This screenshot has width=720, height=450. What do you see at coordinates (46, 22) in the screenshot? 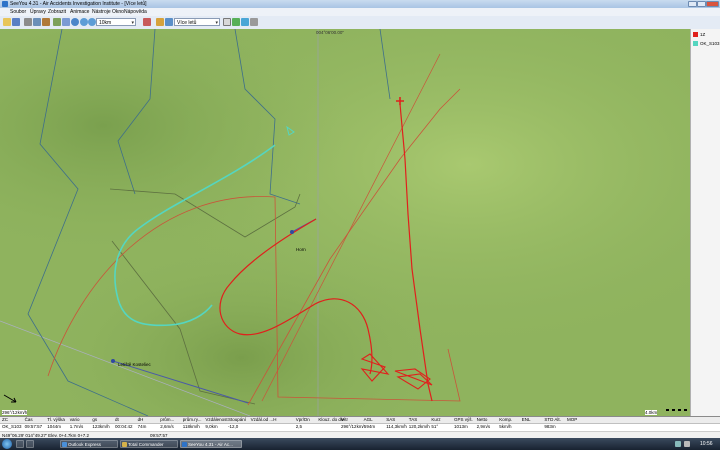
I see `properties-icon` at bounding box center [46, 22].